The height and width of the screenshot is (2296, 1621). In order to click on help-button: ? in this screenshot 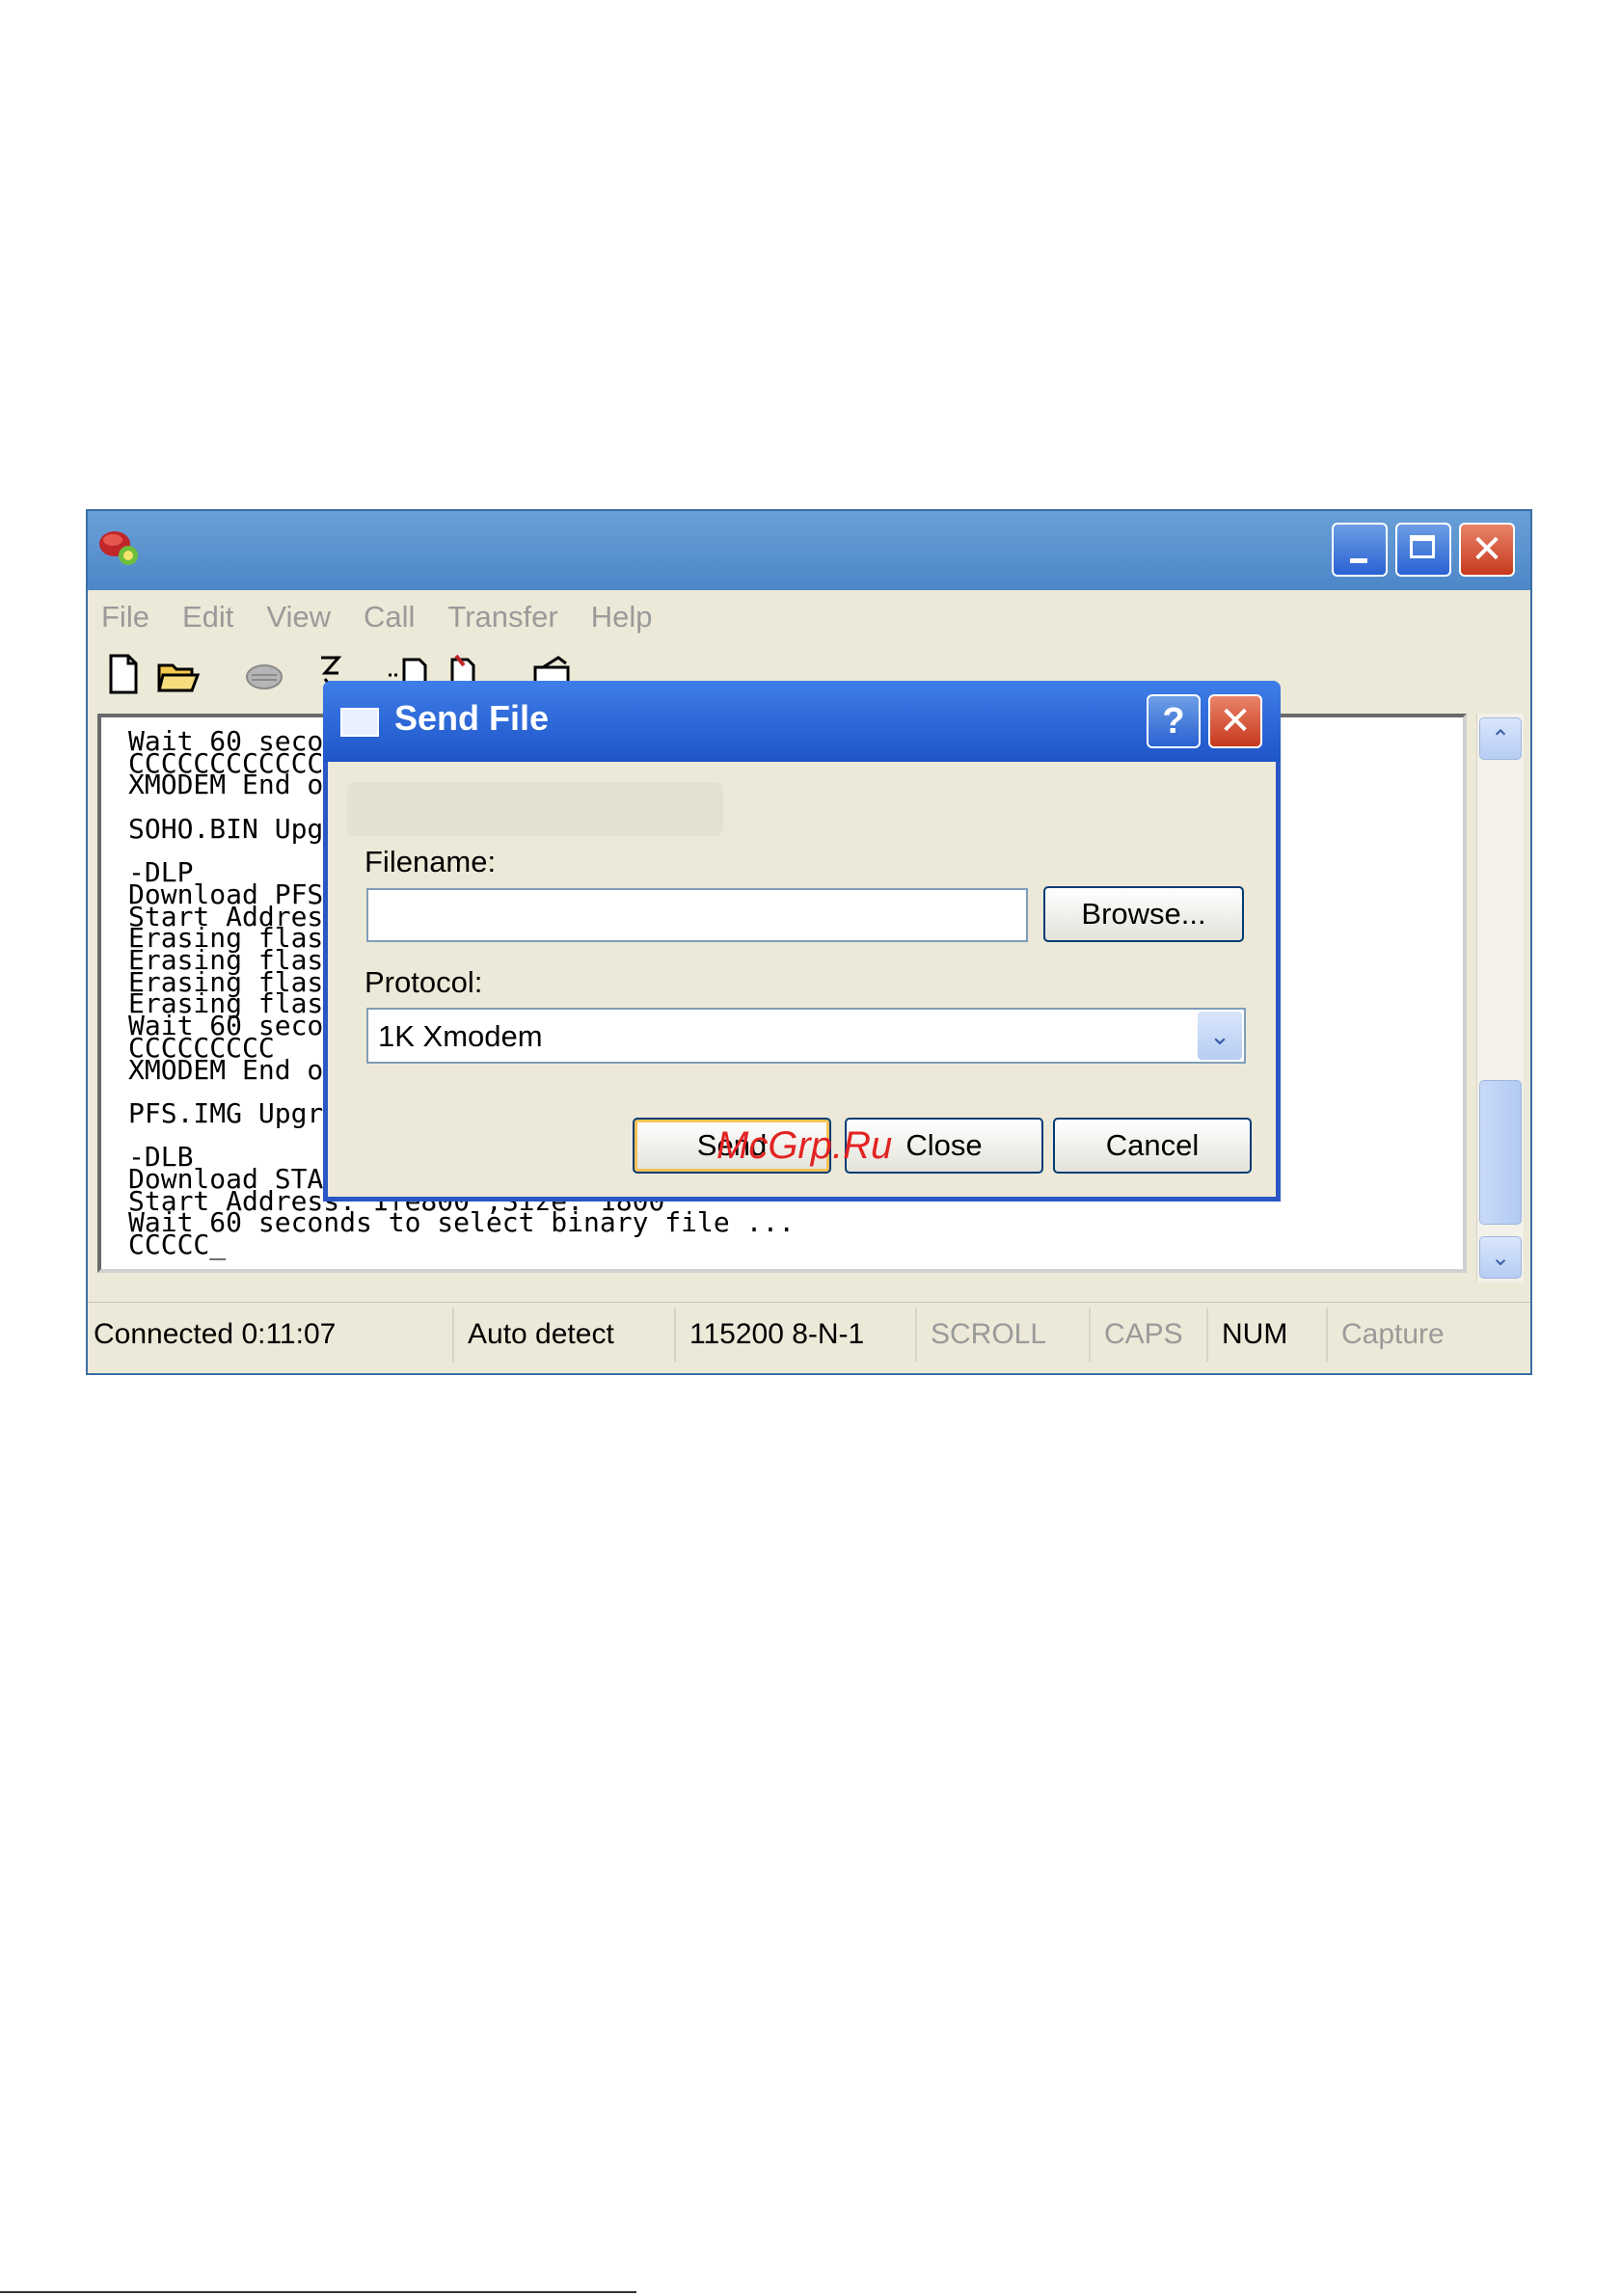, I will do `click(1174, 721)`.